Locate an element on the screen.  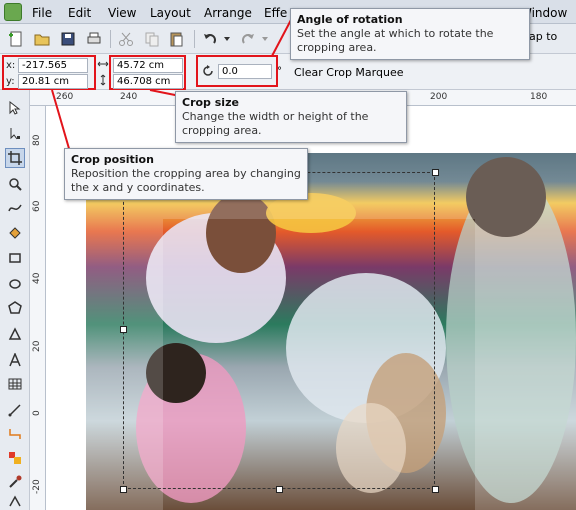
pick-tool-icon is located at coordinates (15, 108).